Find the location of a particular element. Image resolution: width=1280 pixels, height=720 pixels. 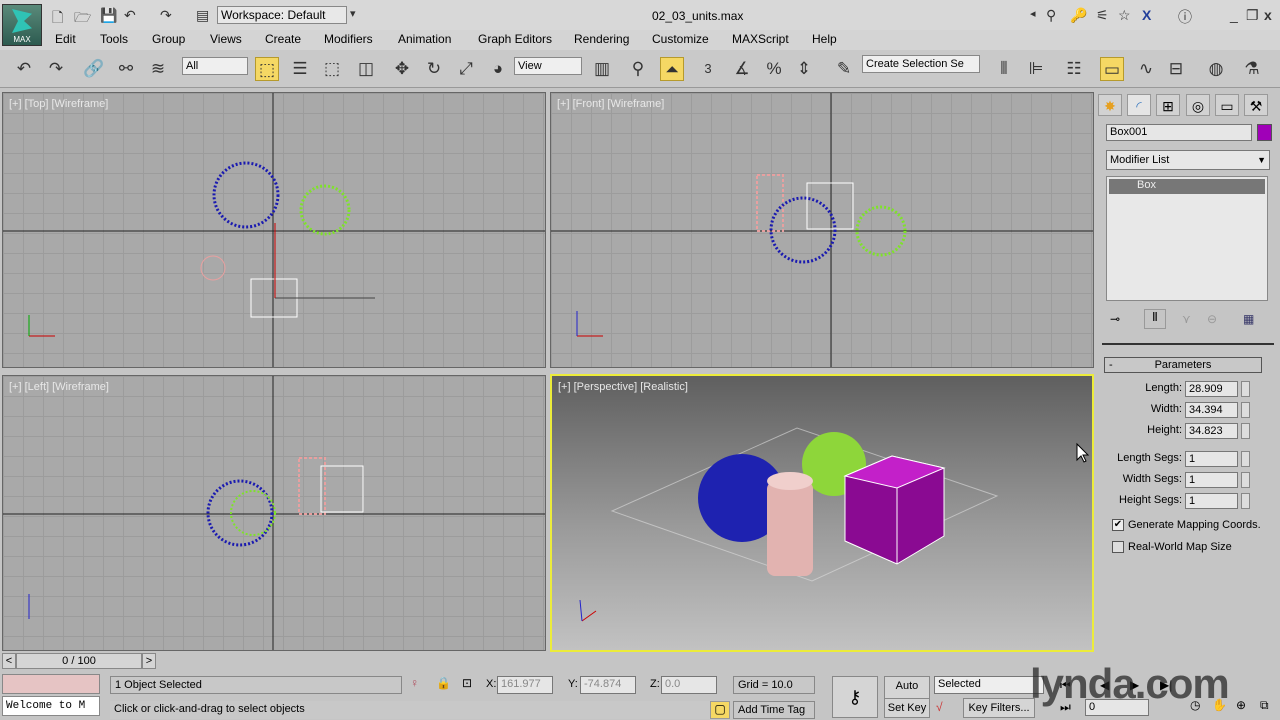

menu-tools: Tools is located at coordinates (114, 39).